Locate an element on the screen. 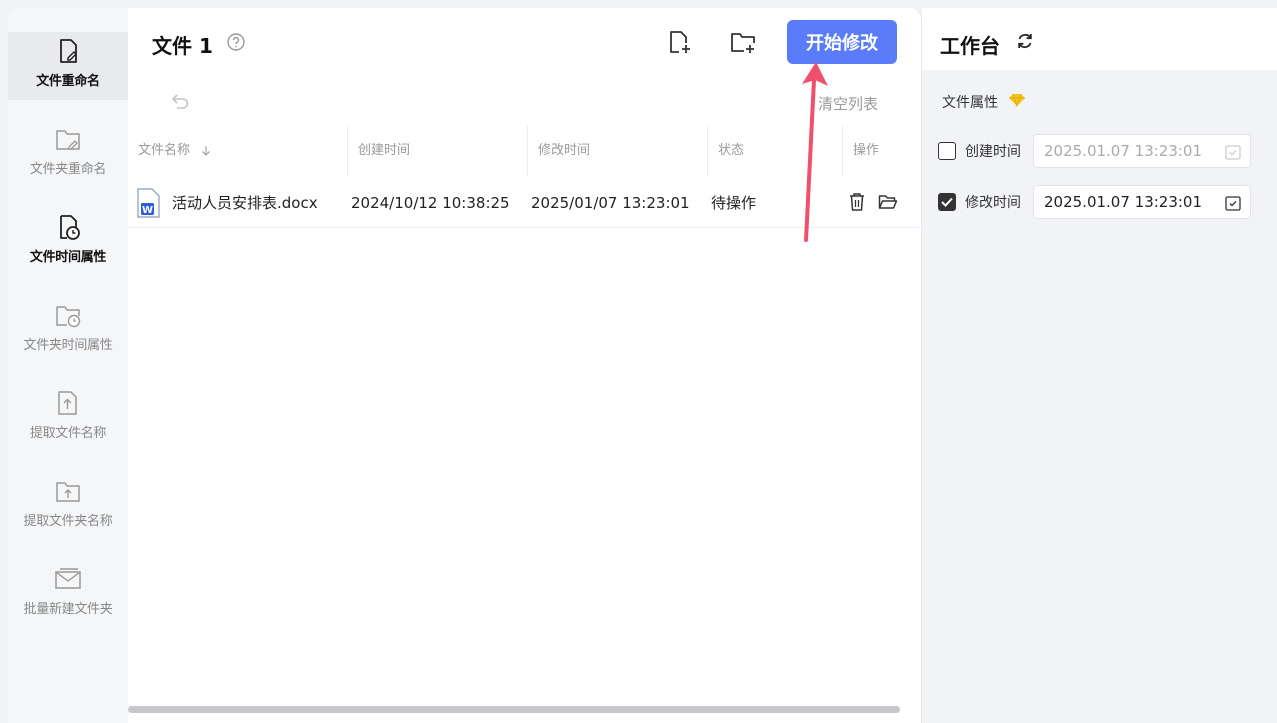 The height and width of the screenshot is (723, 1277). sidebar-item-label: 文件时间属性 is located at coordinates (68, 257).